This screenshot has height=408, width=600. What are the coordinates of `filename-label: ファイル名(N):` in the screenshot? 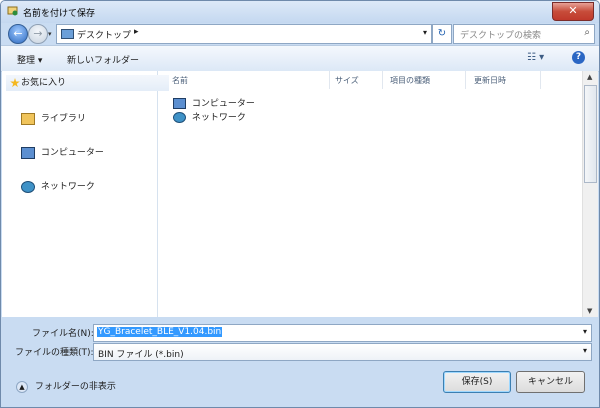 It's located at (63, 334).